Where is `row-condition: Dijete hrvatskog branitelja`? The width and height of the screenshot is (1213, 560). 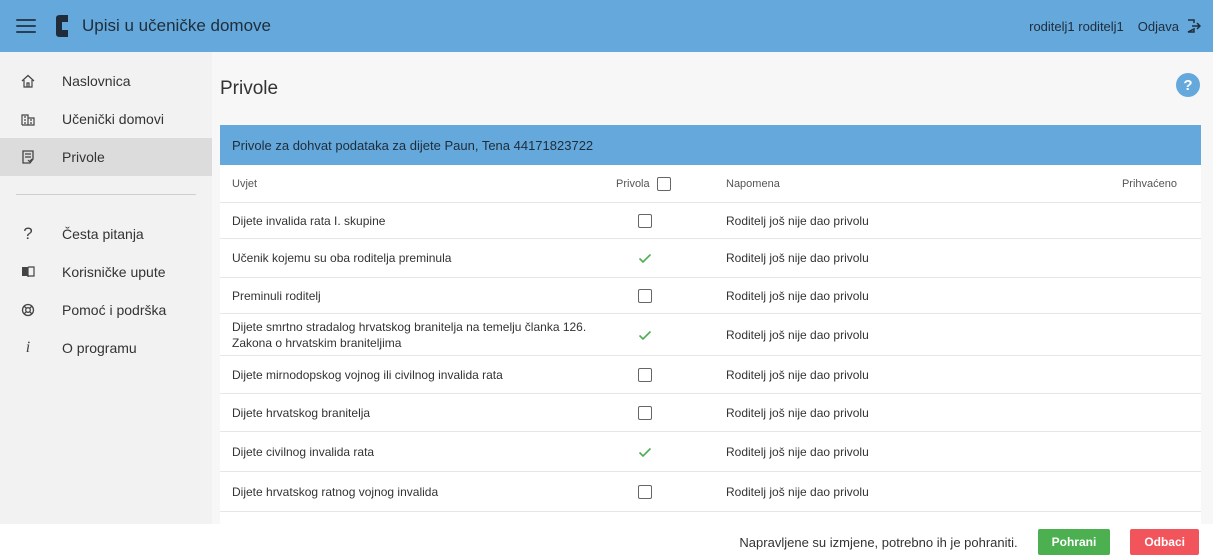
row-condition: Dijete hrvatskog branitelja is located at coordinates (301, 412).